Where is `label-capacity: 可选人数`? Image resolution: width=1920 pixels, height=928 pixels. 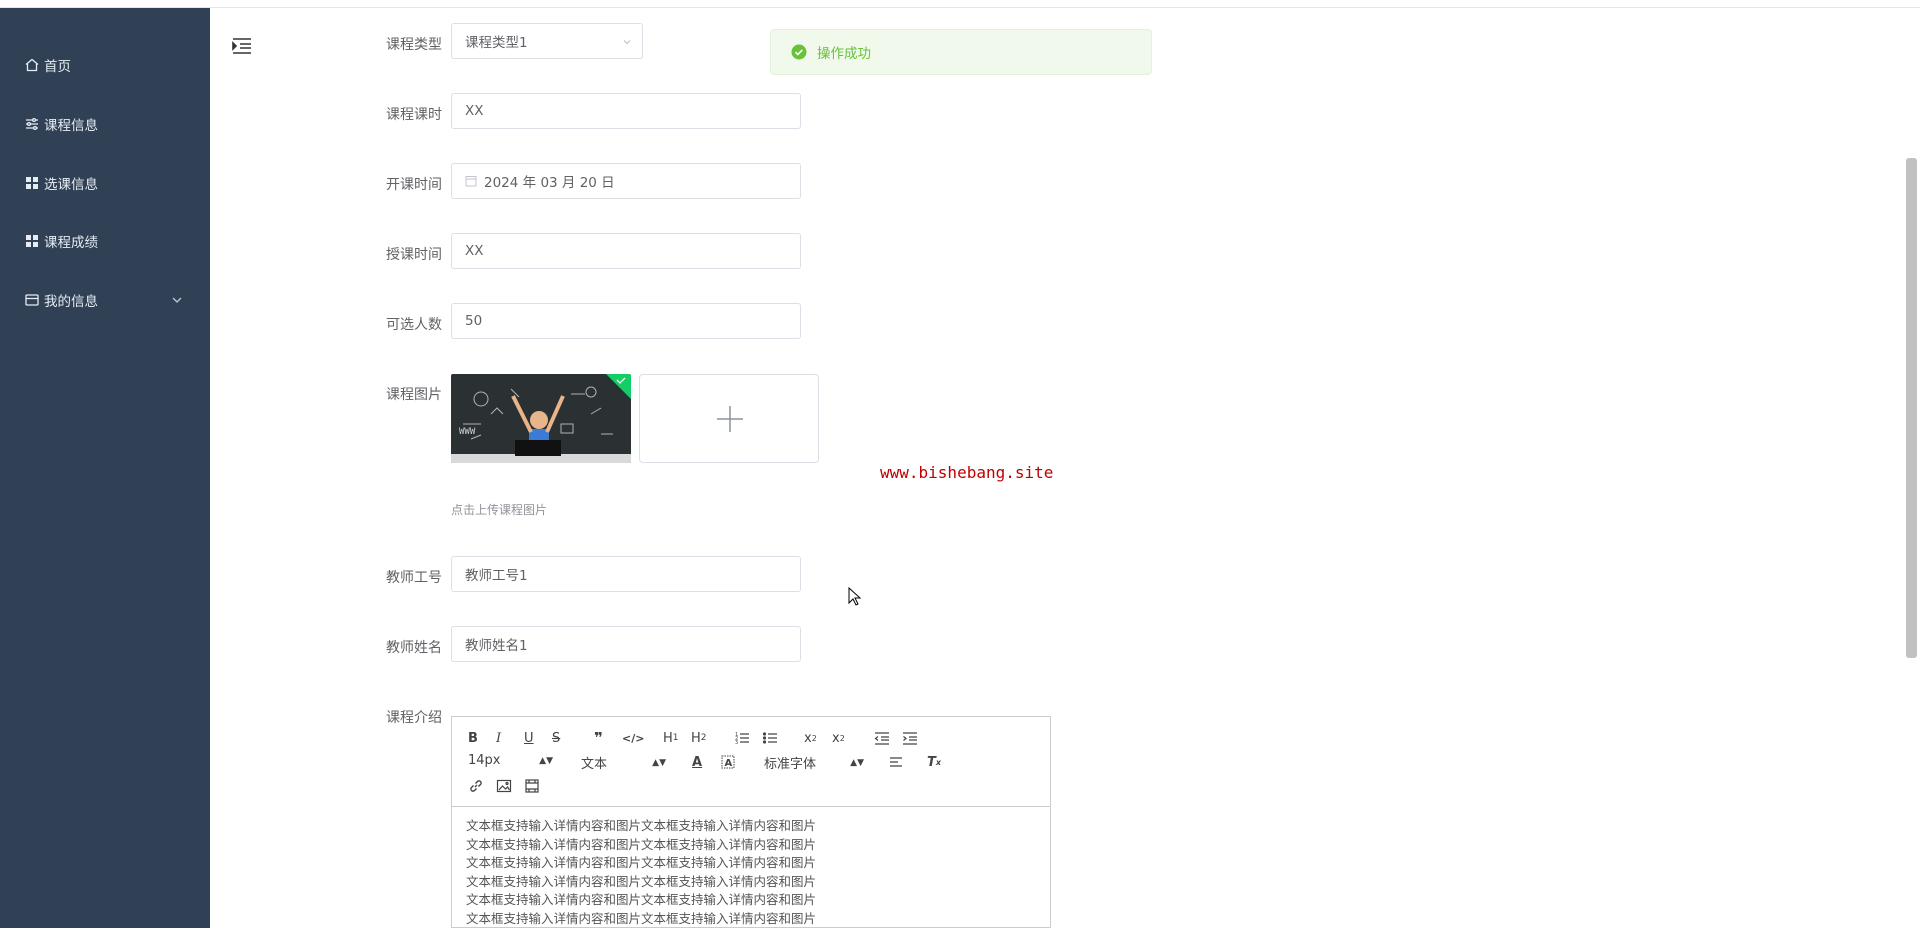 label-capacity: 可选人数 is located at coordinates (414, 325).